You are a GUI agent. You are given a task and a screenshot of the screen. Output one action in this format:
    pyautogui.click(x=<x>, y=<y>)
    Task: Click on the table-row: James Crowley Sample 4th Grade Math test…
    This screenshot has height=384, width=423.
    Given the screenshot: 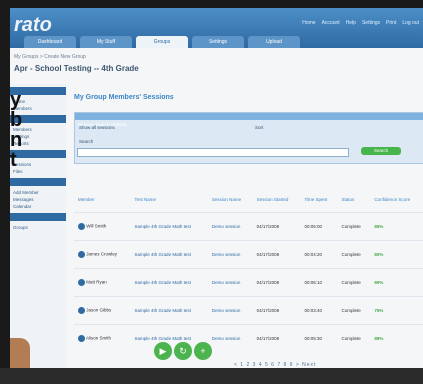 What is the action you would take?
    pyautogui.click(x=248, y=254)
    